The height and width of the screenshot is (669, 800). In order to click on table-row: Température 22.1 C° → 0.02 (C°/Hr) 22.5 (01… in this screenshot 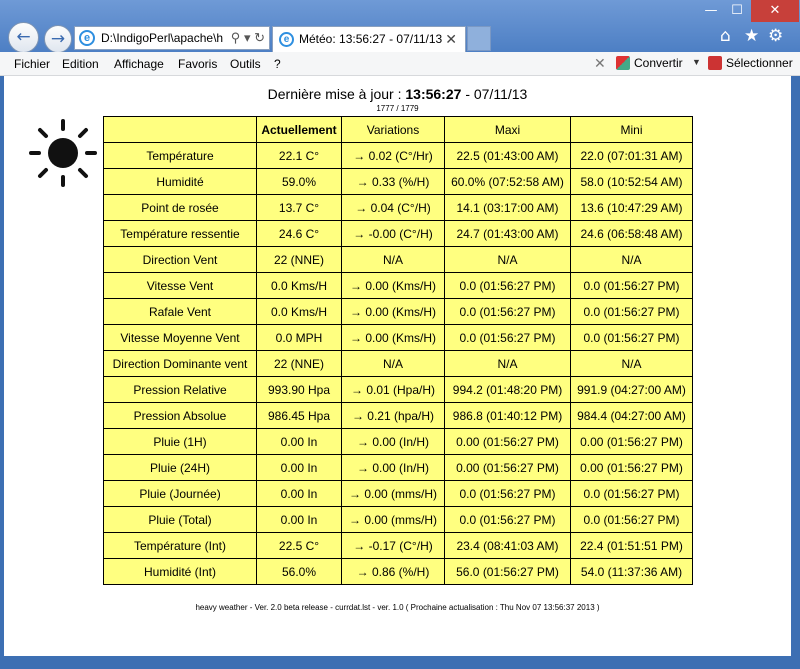, I will do `click(398, 155)`.